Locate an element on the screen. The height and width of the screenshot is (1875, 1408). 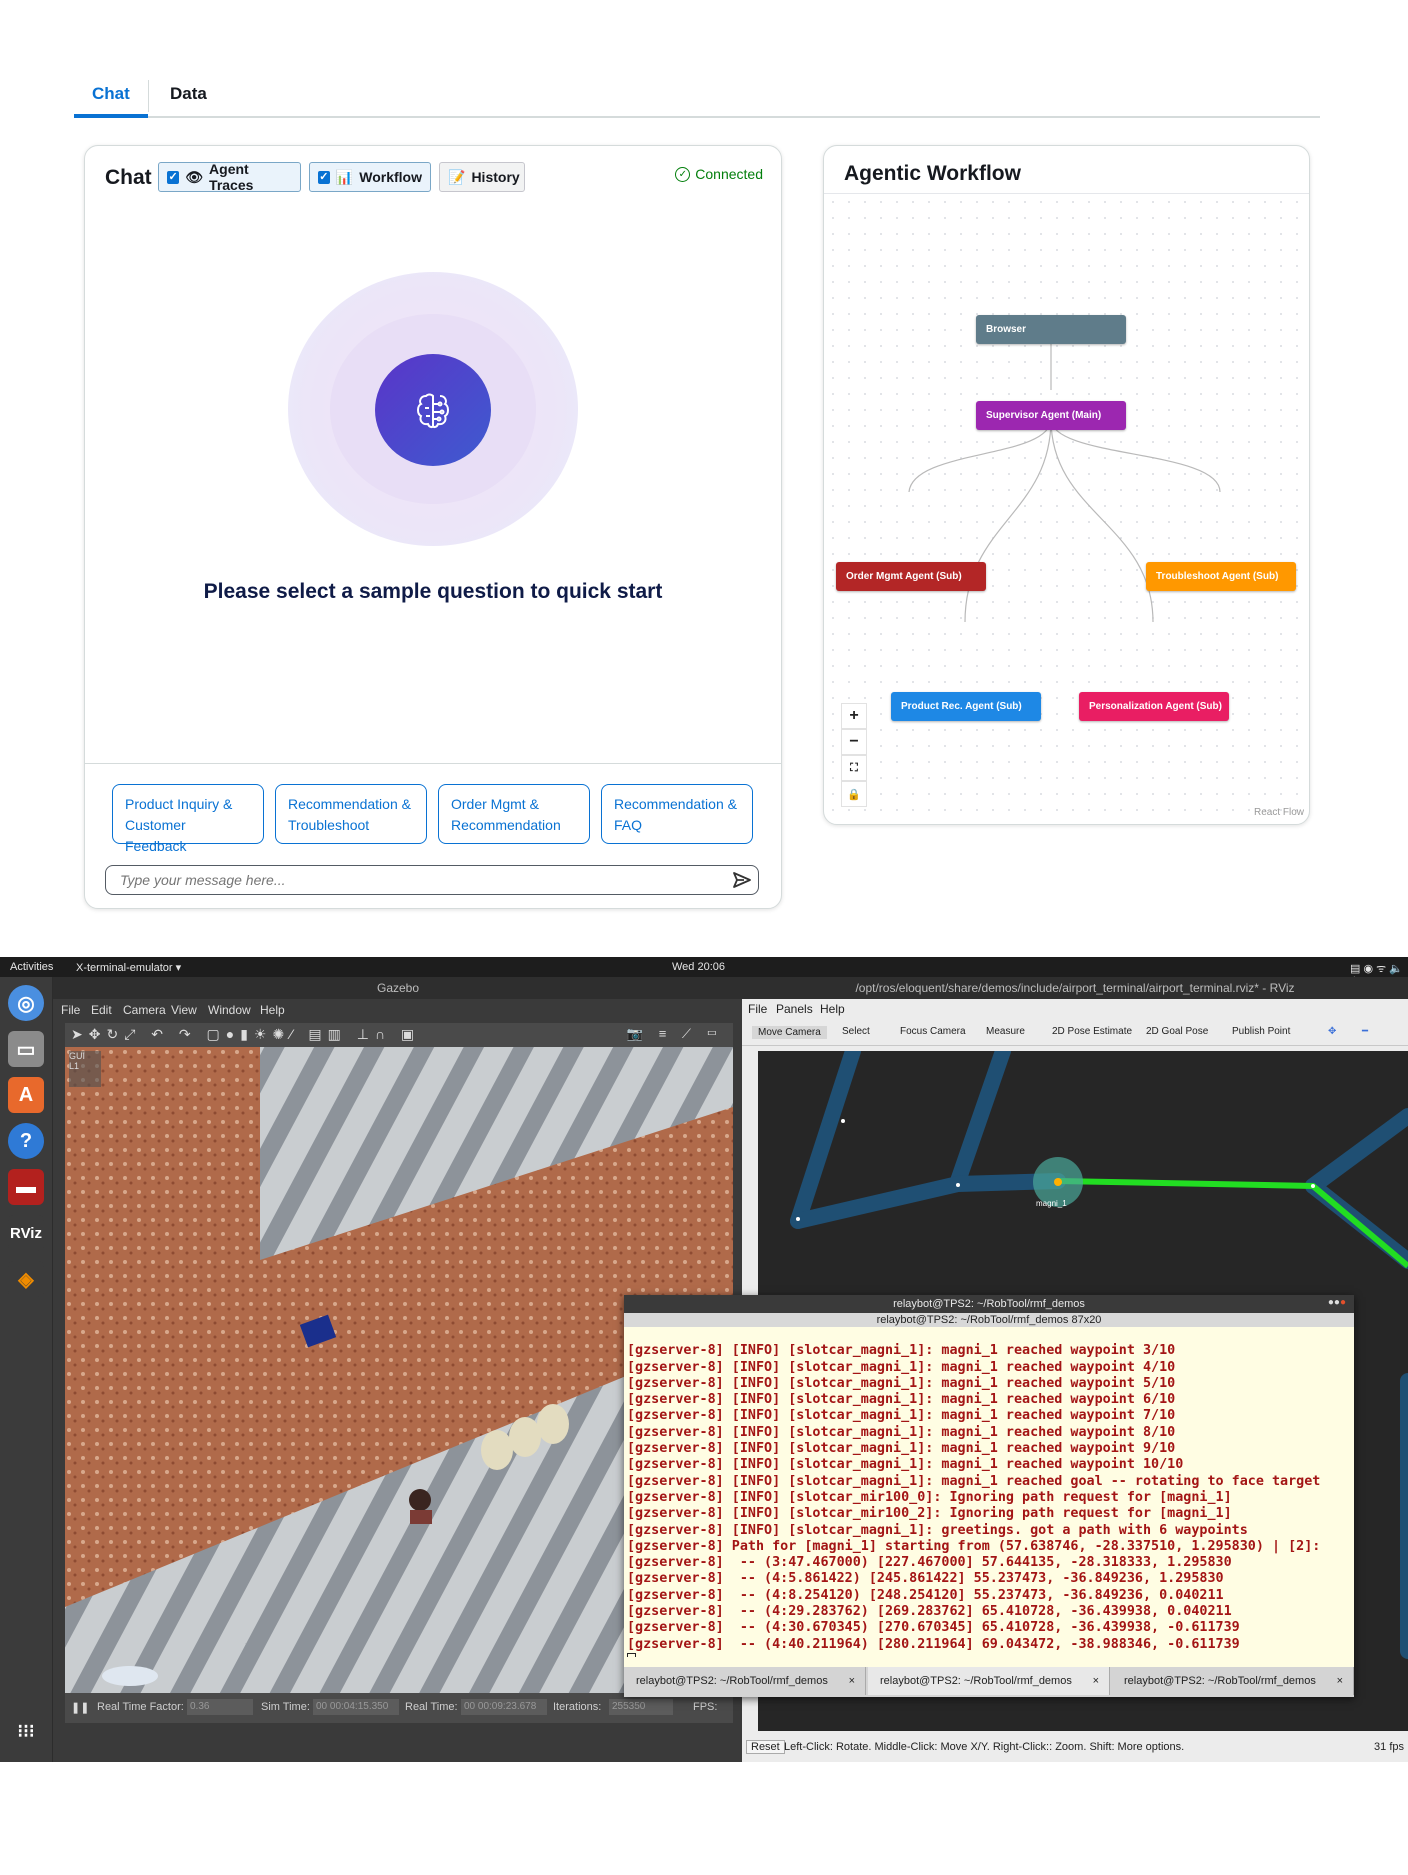
menu-view: View is located at coordinates (184, 1010).